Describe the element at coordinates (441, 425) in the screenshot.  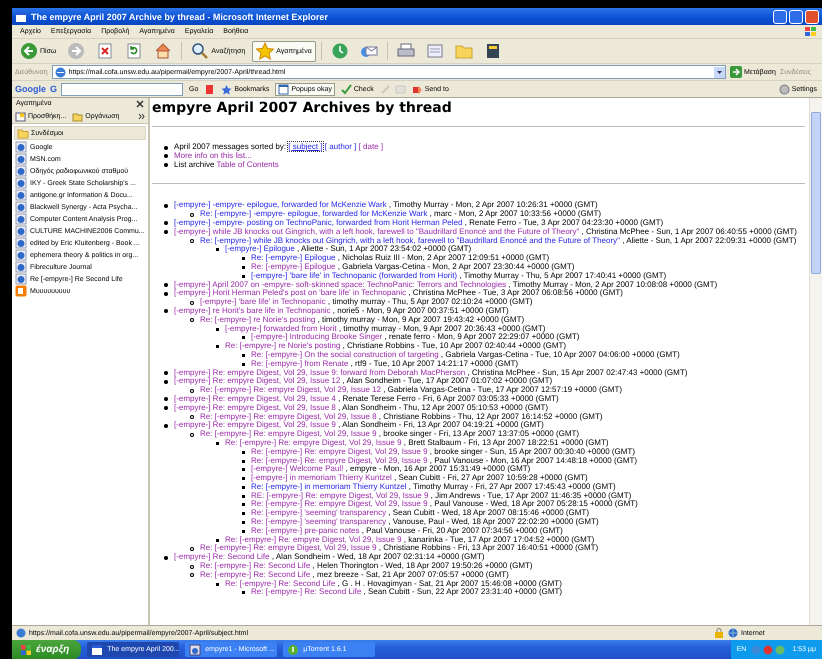
I see `message-byline: , Alan Sondheim - Fri, 13 Apr 2007 04:19:21 +0000 (GMT)` at that location.